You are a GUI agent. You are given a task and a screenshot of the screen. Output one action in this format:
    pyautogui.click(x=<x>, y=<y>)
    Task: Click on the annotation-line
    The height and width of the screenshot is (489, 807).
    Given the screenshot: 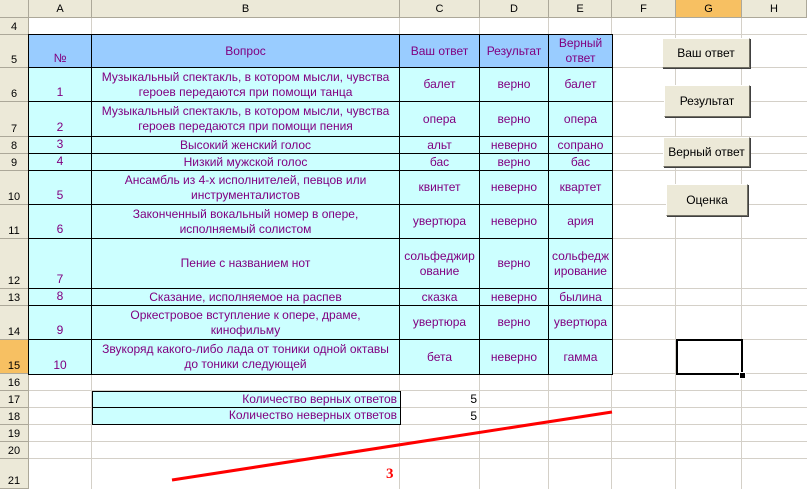 What is the action you would take?
    pyautogui.click(x=392, y=446)
    